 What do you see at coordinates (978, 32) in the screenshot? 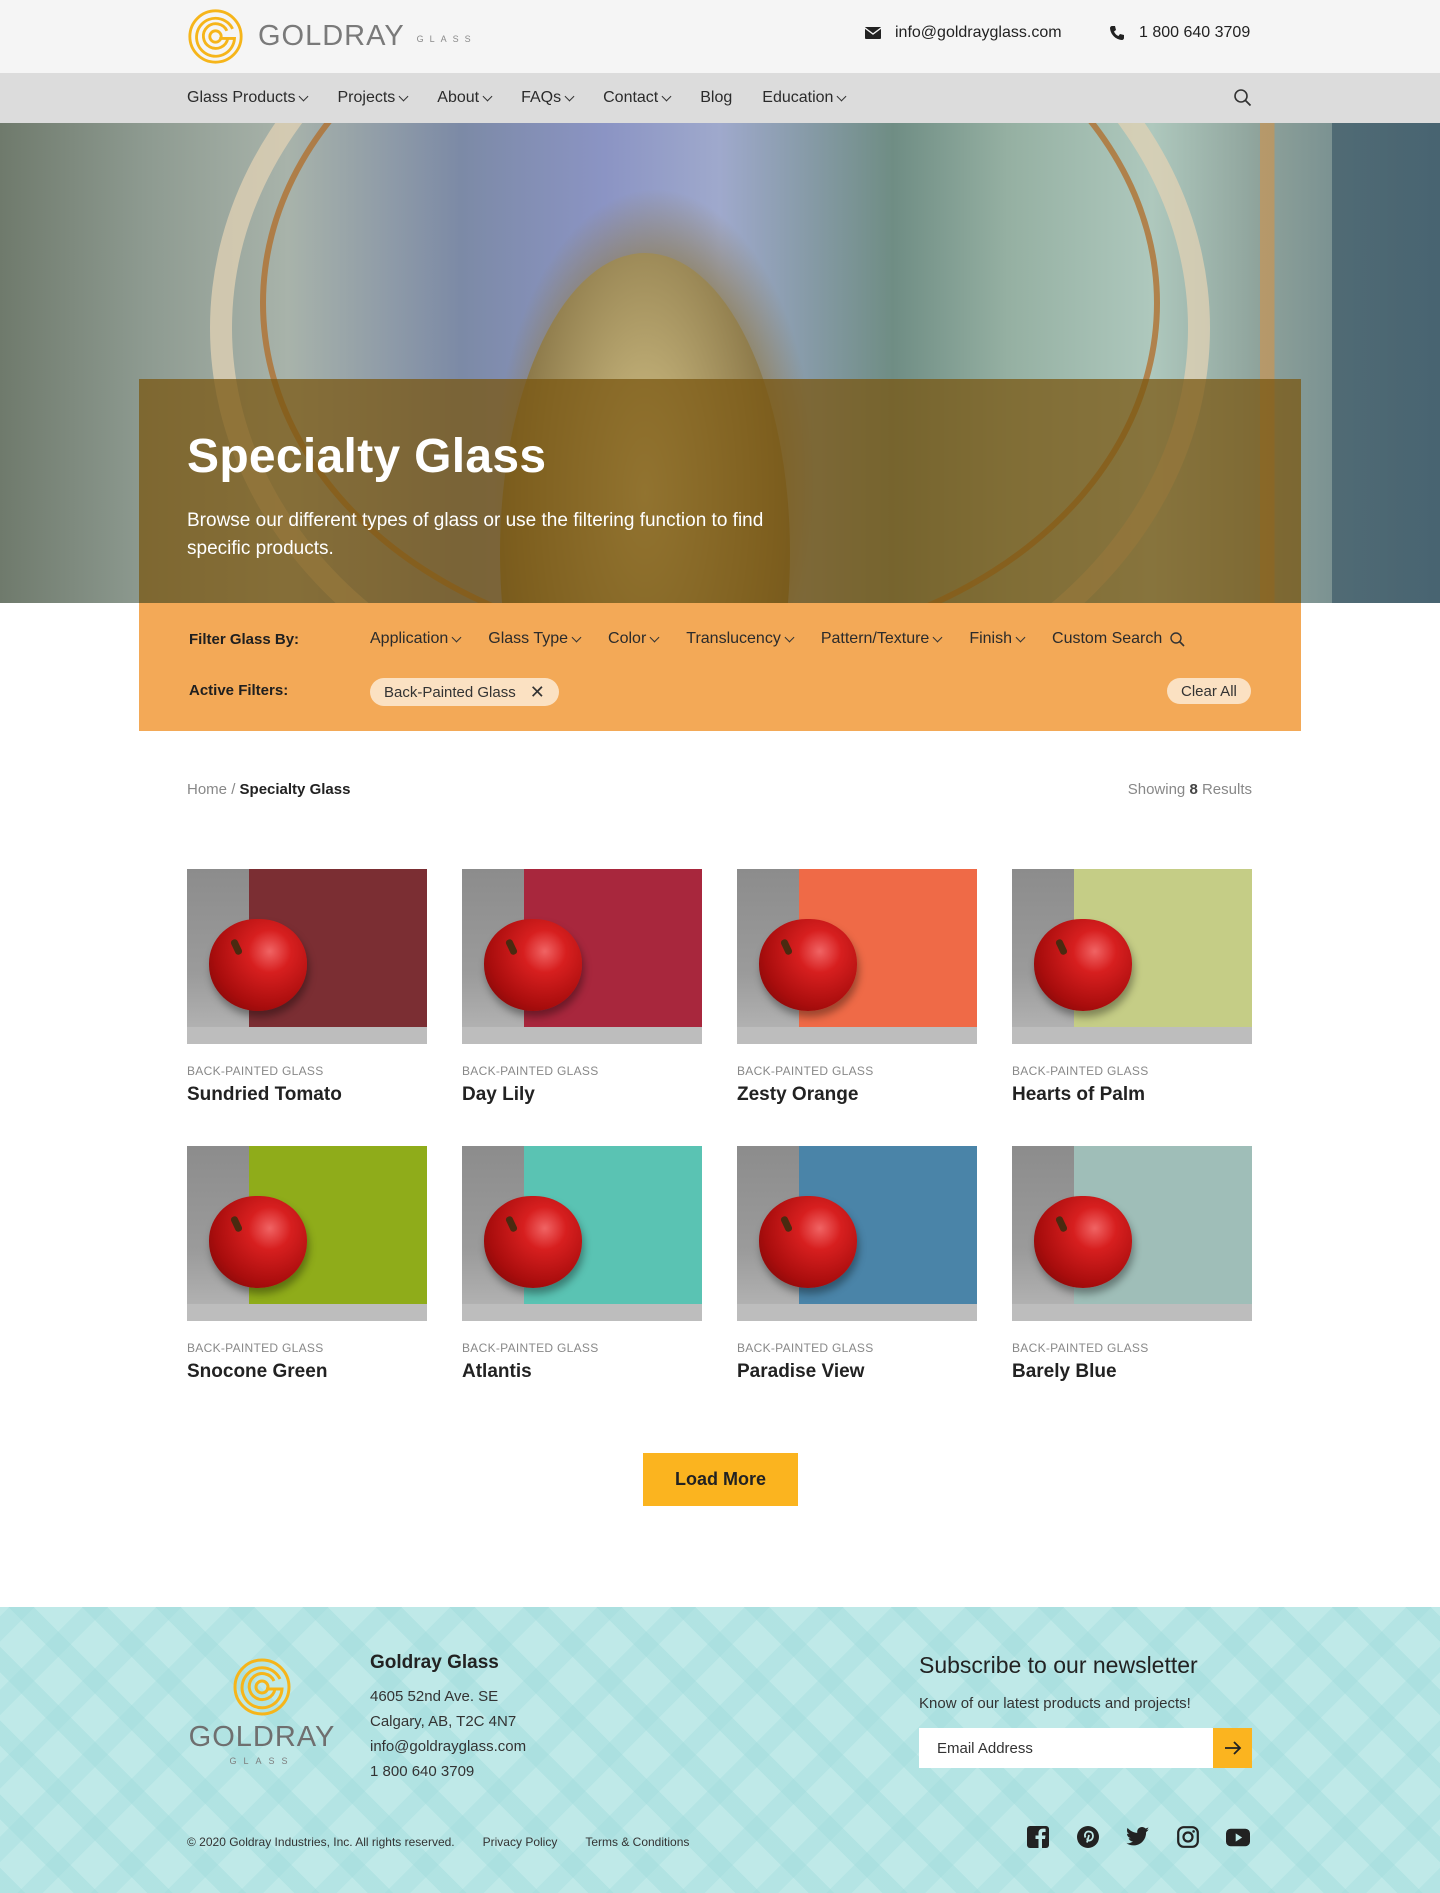
I see `header-email-text: info@goldrayglass.com` at bounding box center [978, 32].